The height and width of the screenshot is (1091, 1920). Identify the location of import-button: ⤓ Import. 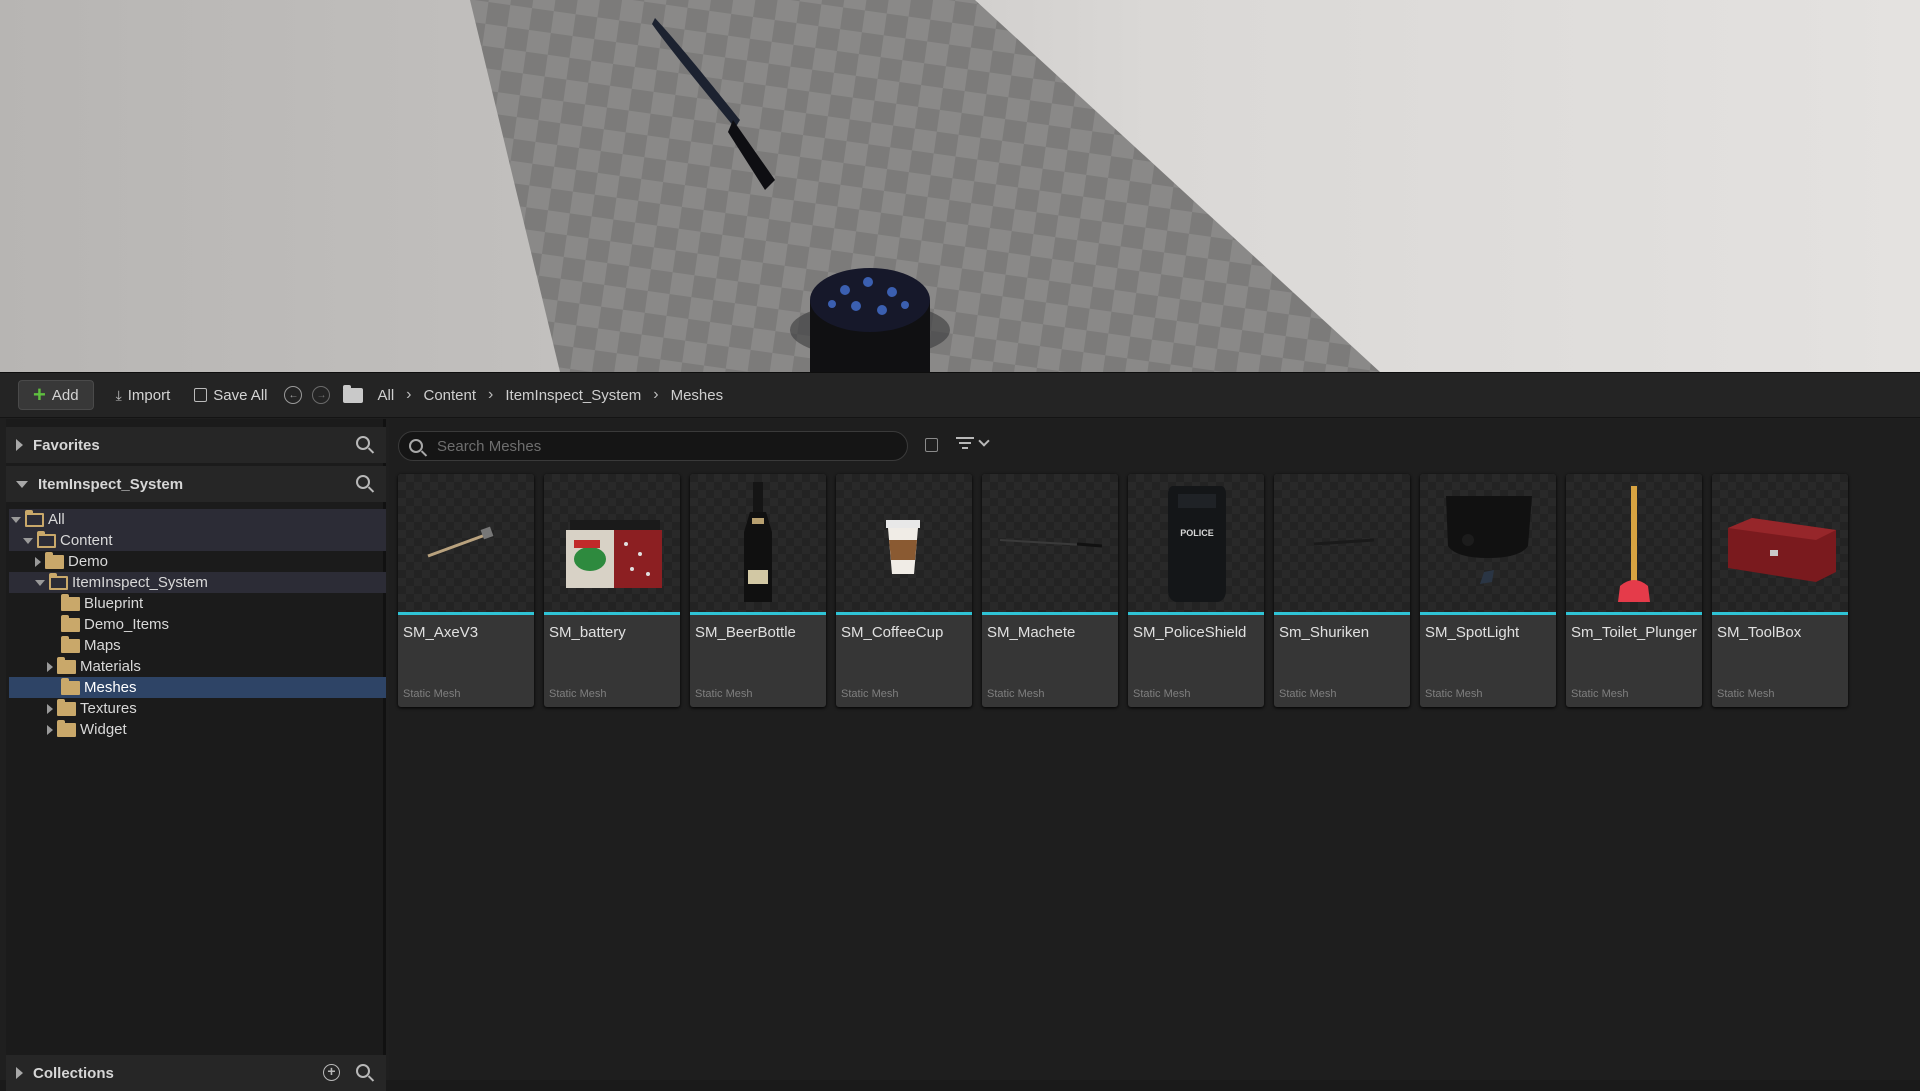
(143, 395).